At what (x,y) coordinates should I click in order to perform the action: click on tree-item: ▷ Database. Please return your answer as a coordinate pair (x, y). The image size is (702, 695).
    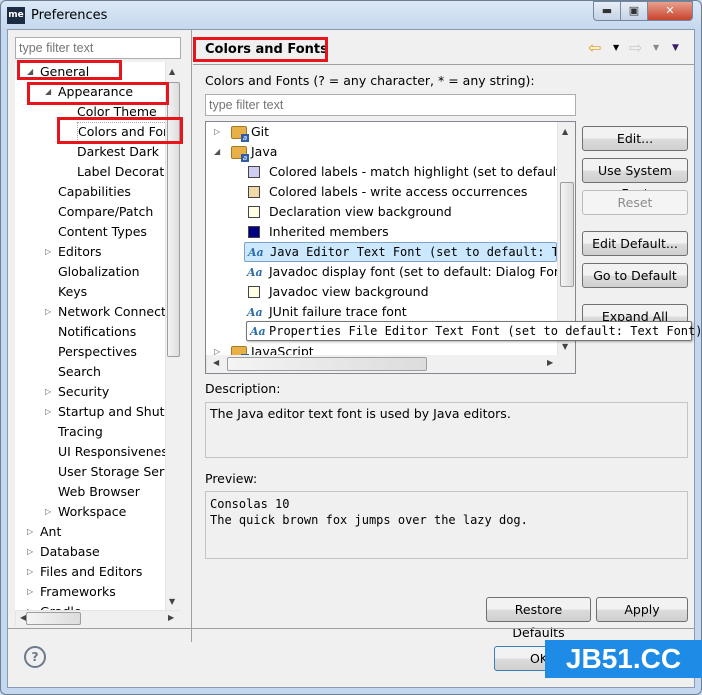
    Looking at the image, I should click on (63, 552).